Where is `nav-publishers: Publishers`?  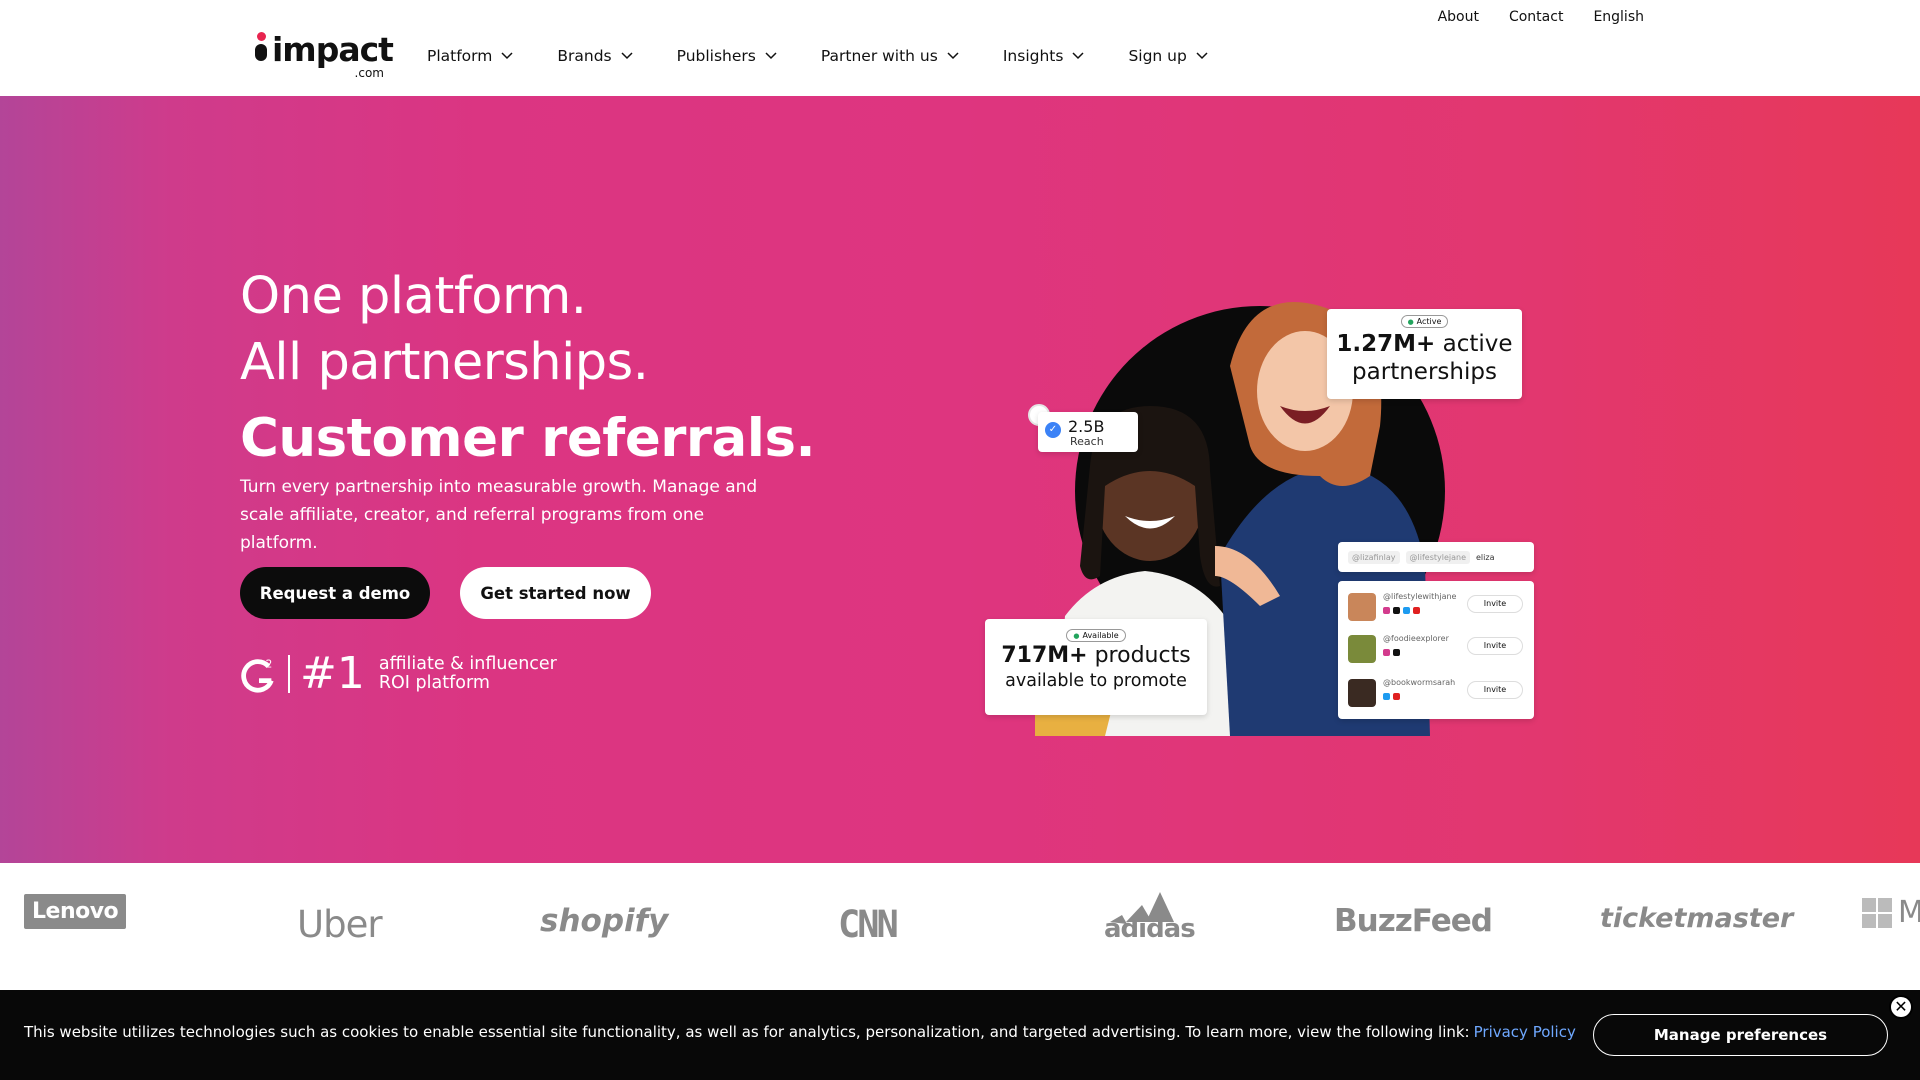 nav-publishers: Publishers is located at coordinates (727, 56).